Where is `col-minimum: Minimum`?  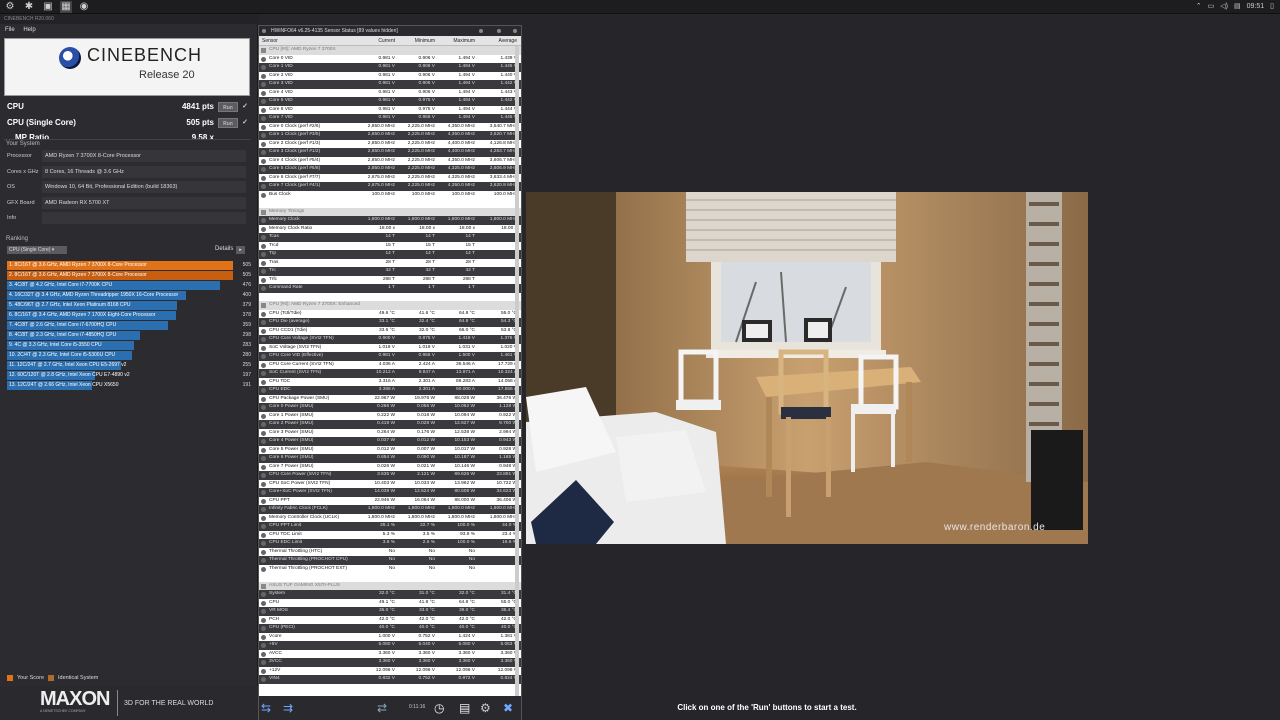 col-minimum: Minimum is located at coordinates (417, 41).